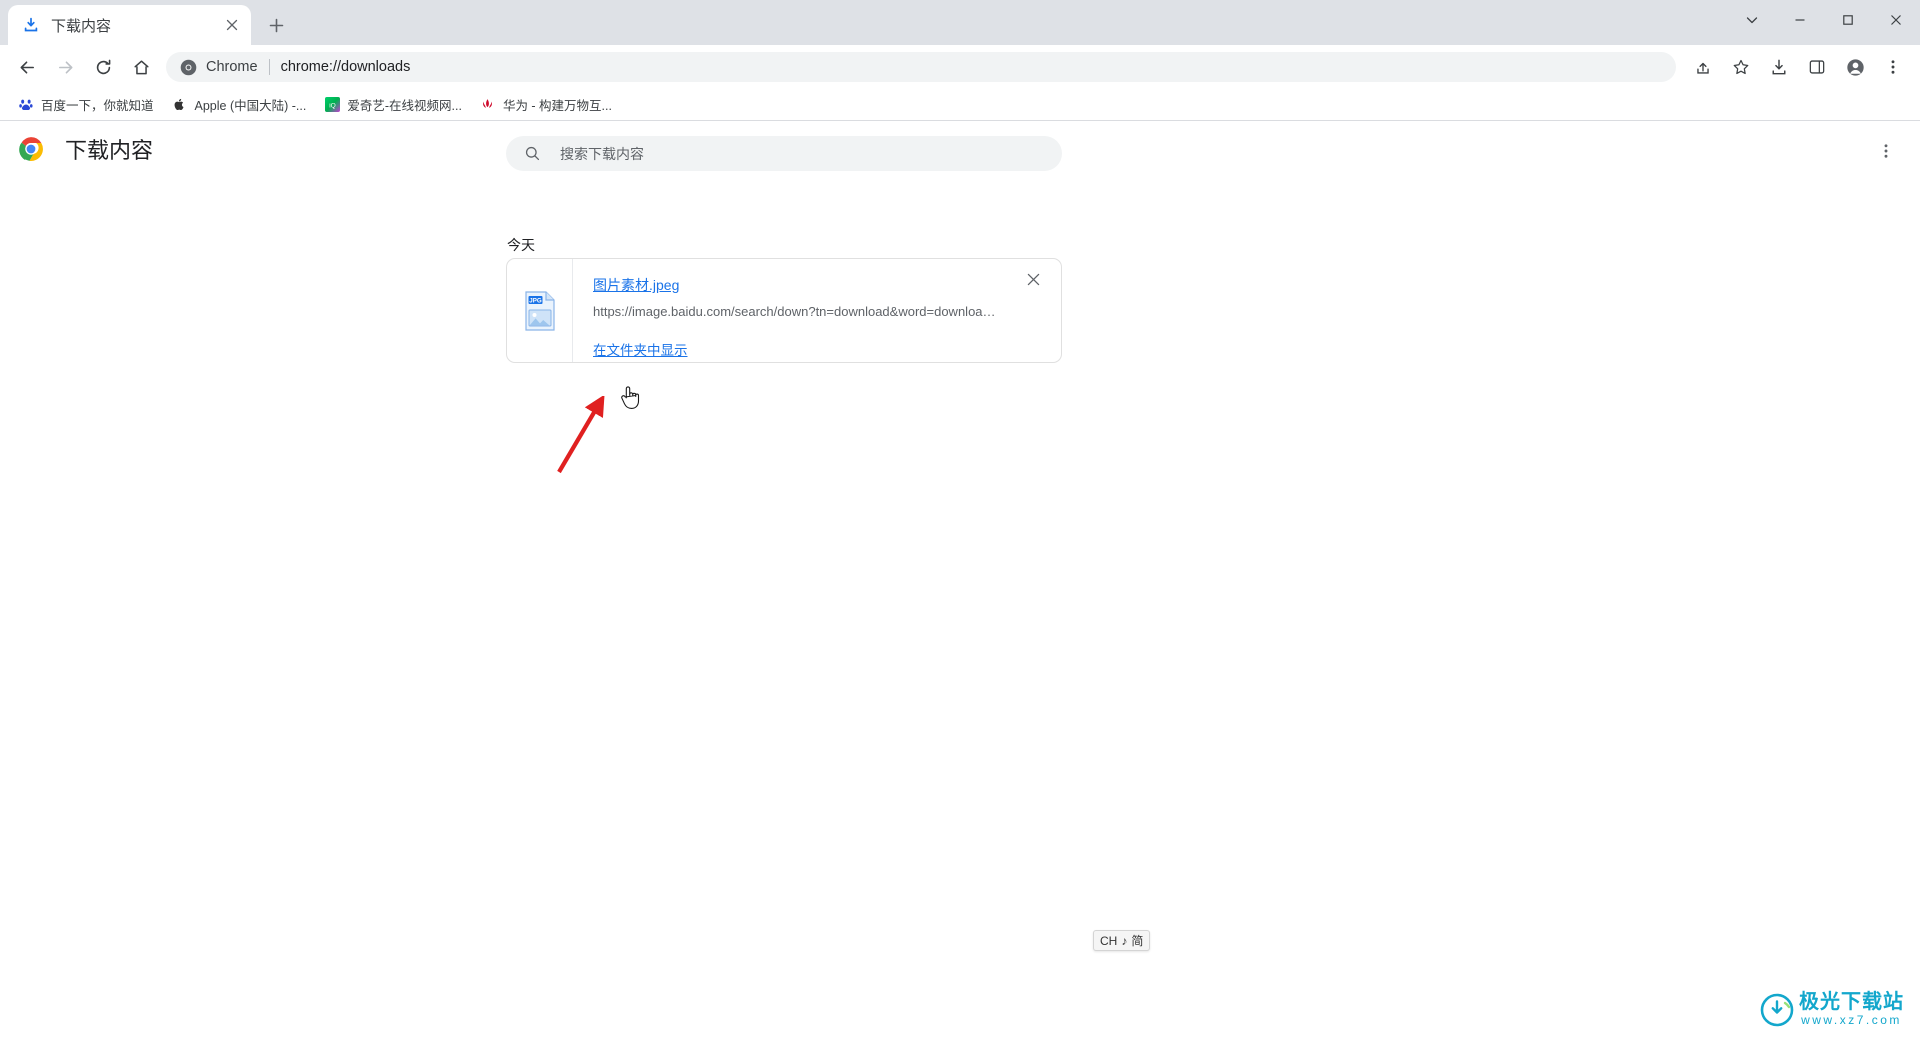  I want to click on download-icon, so click(31, 25).